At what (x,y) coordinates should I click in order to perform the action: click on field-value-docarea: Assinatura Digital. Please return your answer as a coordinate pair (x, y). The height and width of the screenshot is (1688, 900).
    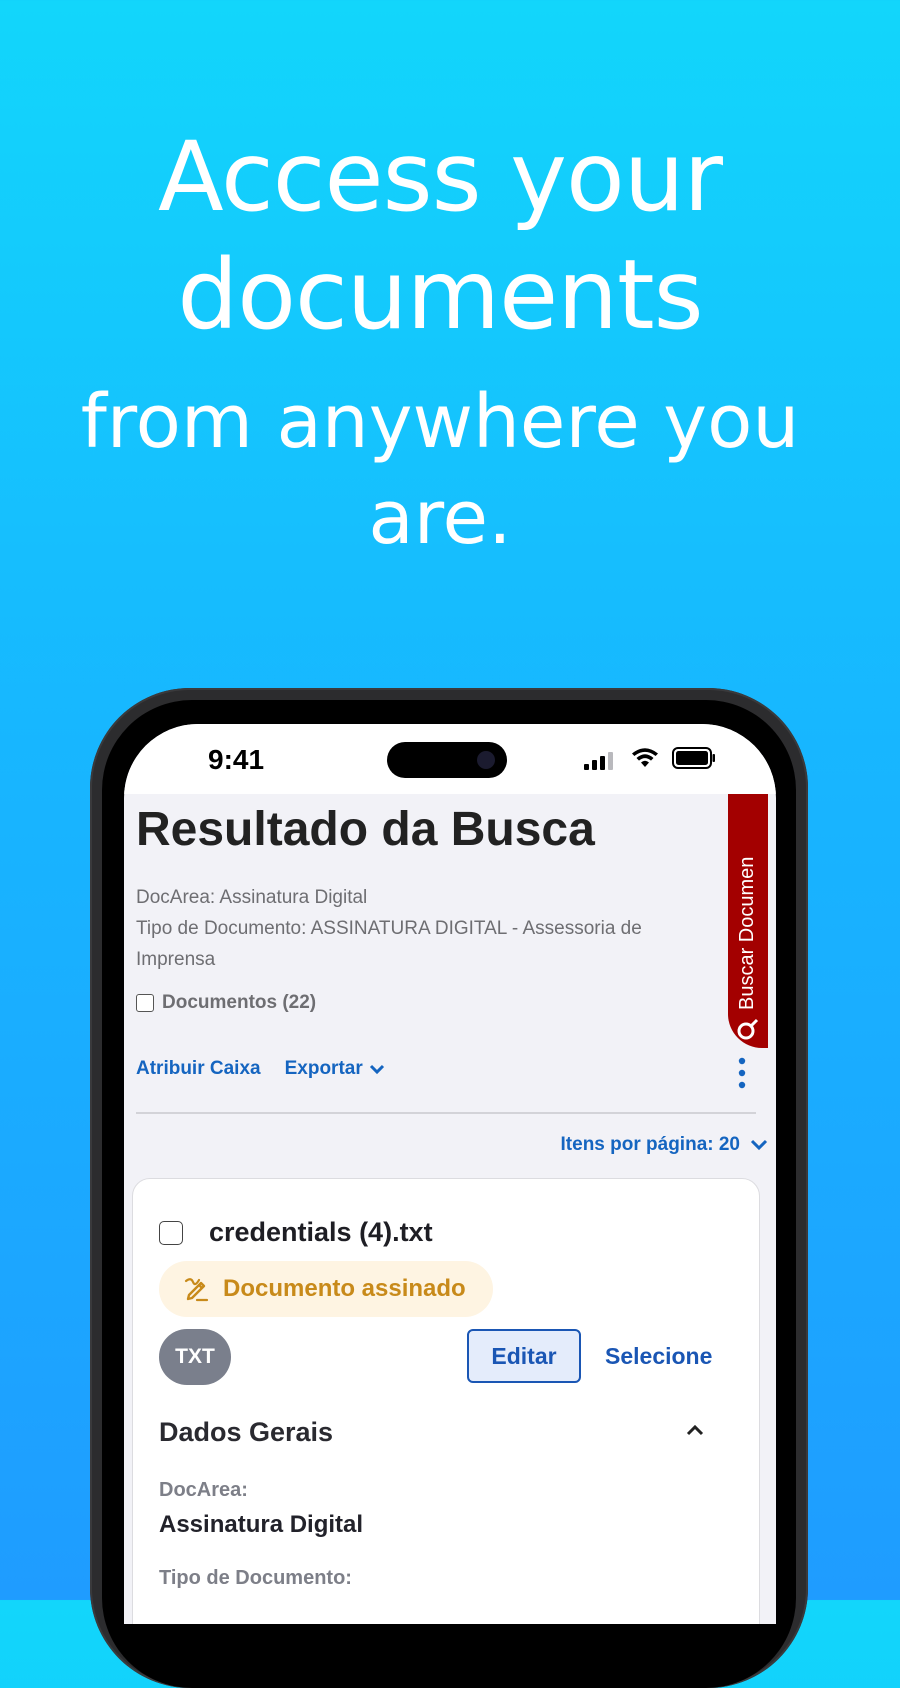
    Looking at the image, I should click on (261, 1524).